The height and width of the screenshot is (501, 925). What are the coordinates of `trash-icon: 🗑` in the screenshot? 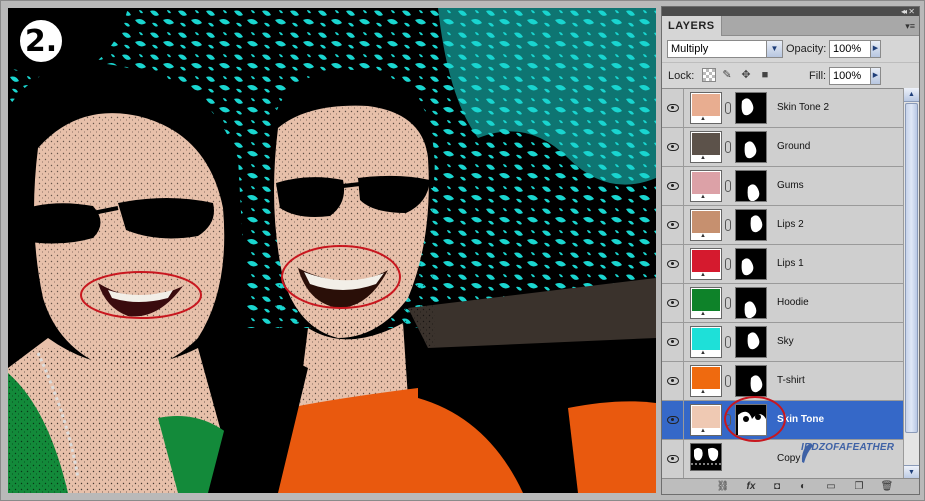 It's located at (887, 486).